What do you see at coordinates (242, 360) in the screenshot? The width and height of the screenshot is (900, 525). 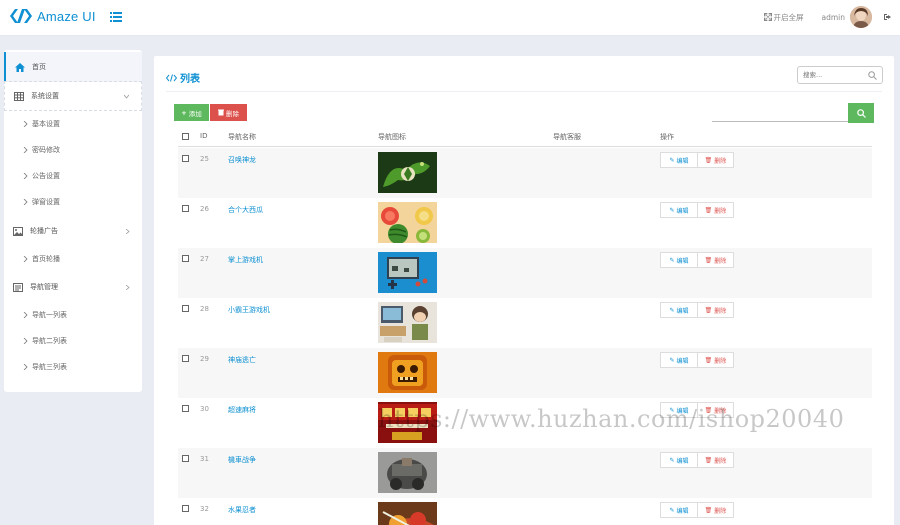 I see `row-name: 神庙逃亡` at bounding box center [242, 360].